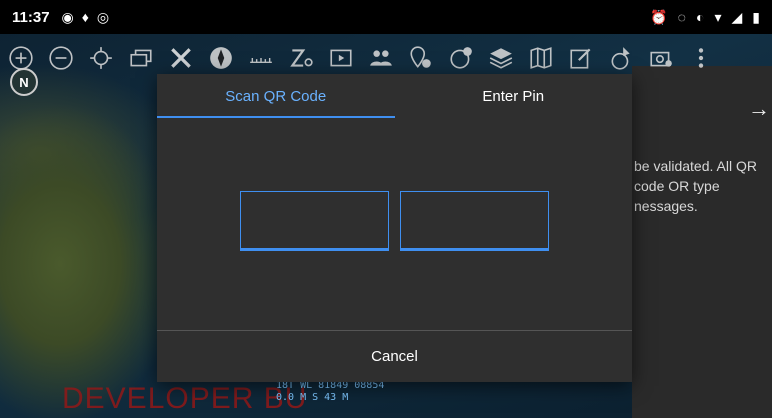 The width and height of the screenshot is (772, 418). Describe the element at coordinates (737, 16) in the screenshot. I see `signal-icon: ◢` at that location.